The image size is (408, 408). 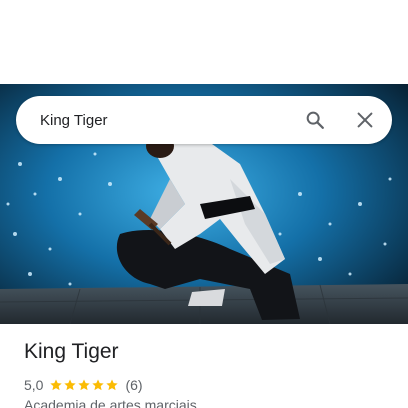 I want to click on rating-stars, so click(x=84, y=385).